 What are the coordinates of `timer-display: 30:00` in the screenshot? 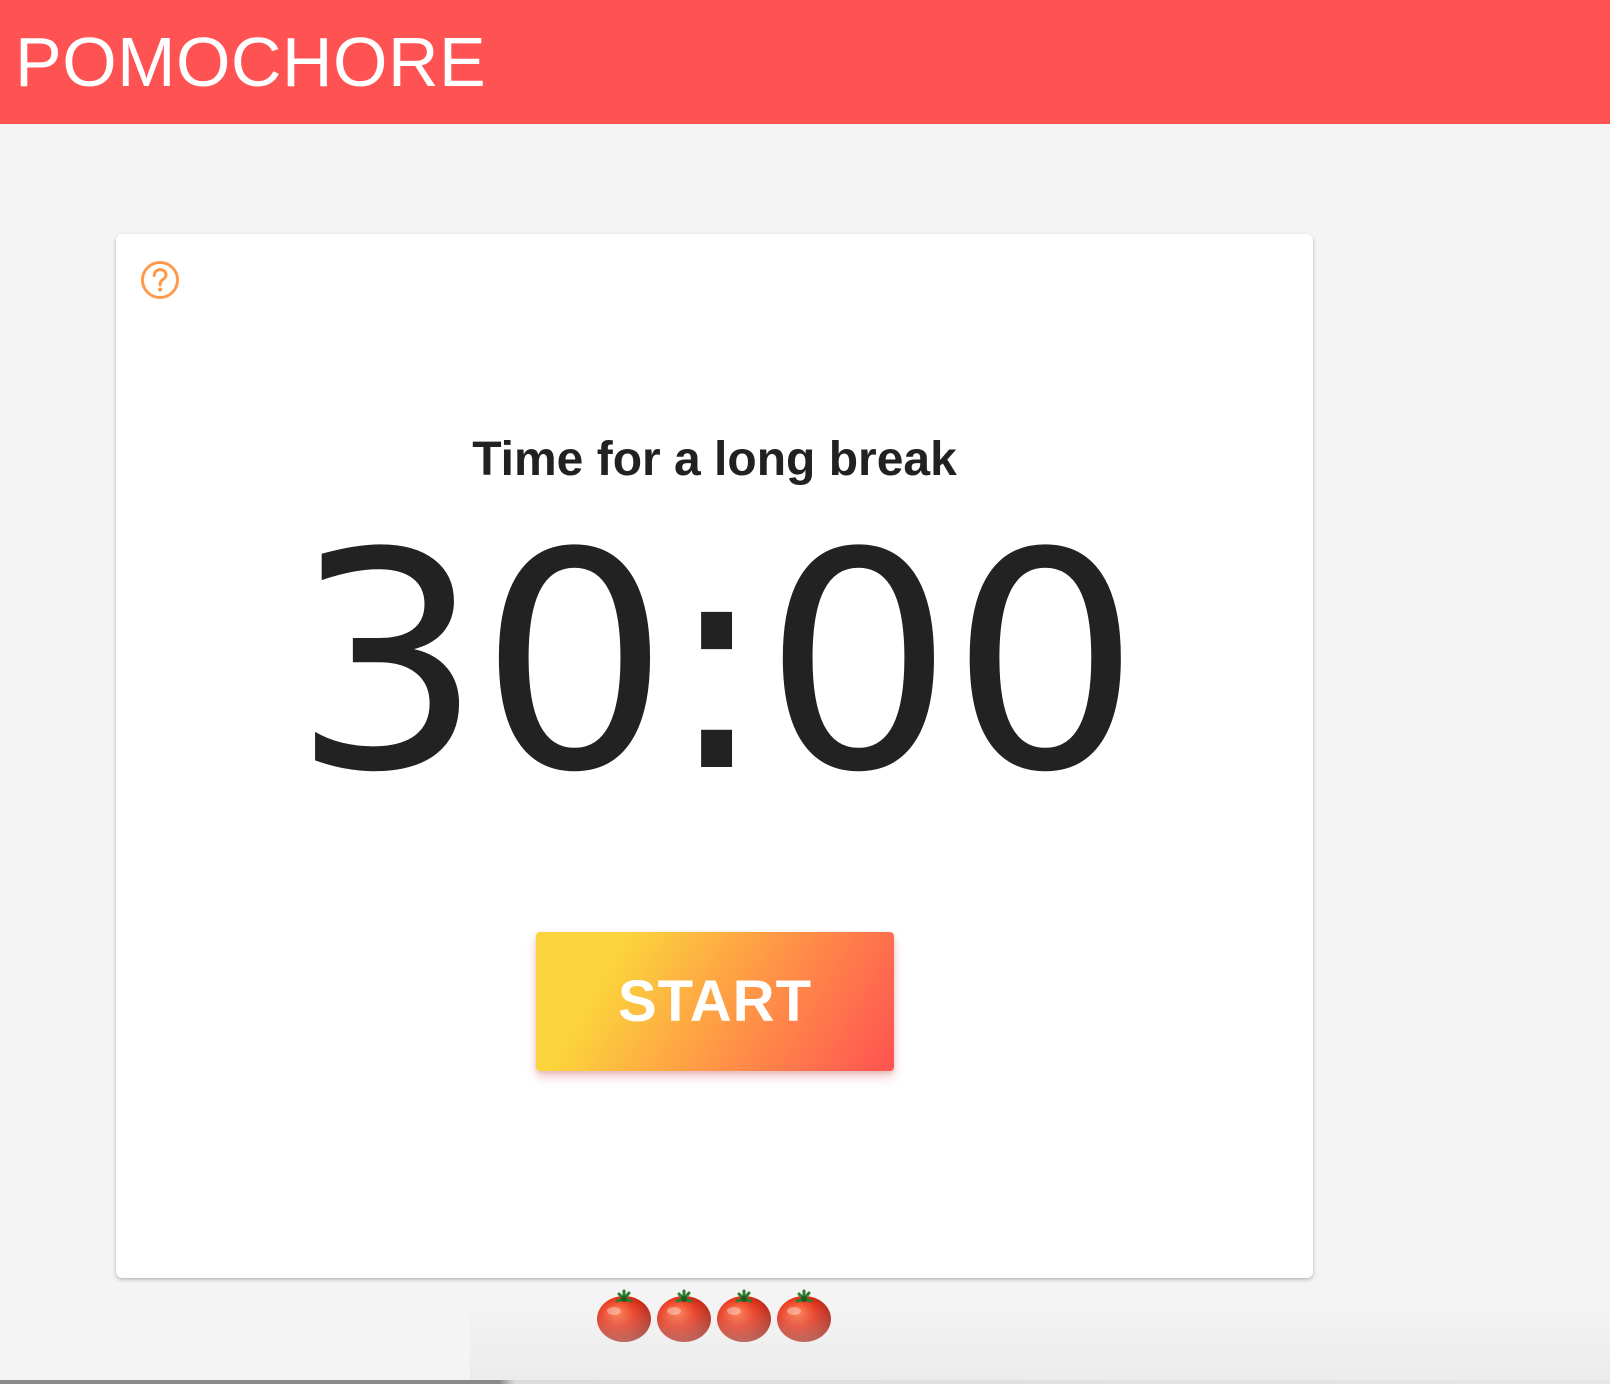 It's located at (716, 663).